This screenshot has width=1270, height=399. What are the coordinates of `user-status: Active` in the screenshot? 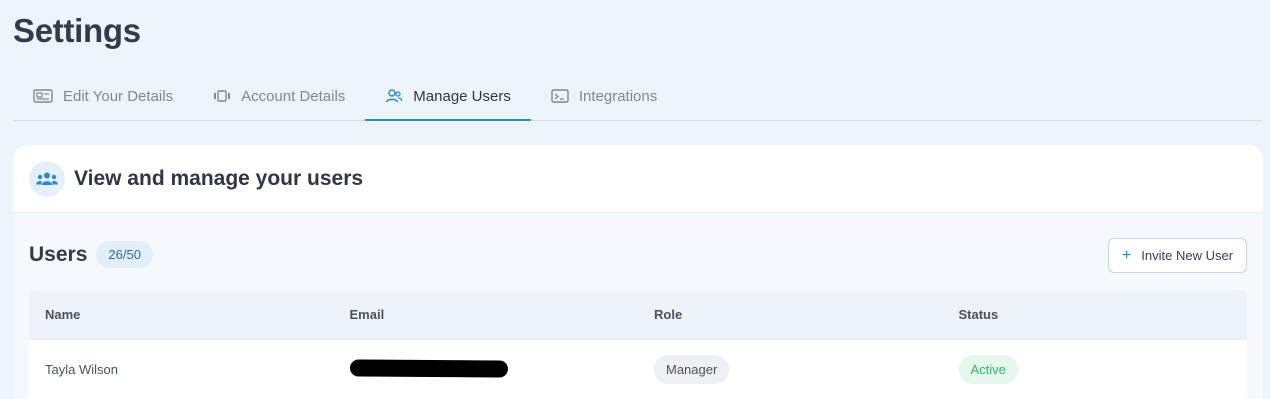 It's located at (1095, 369).